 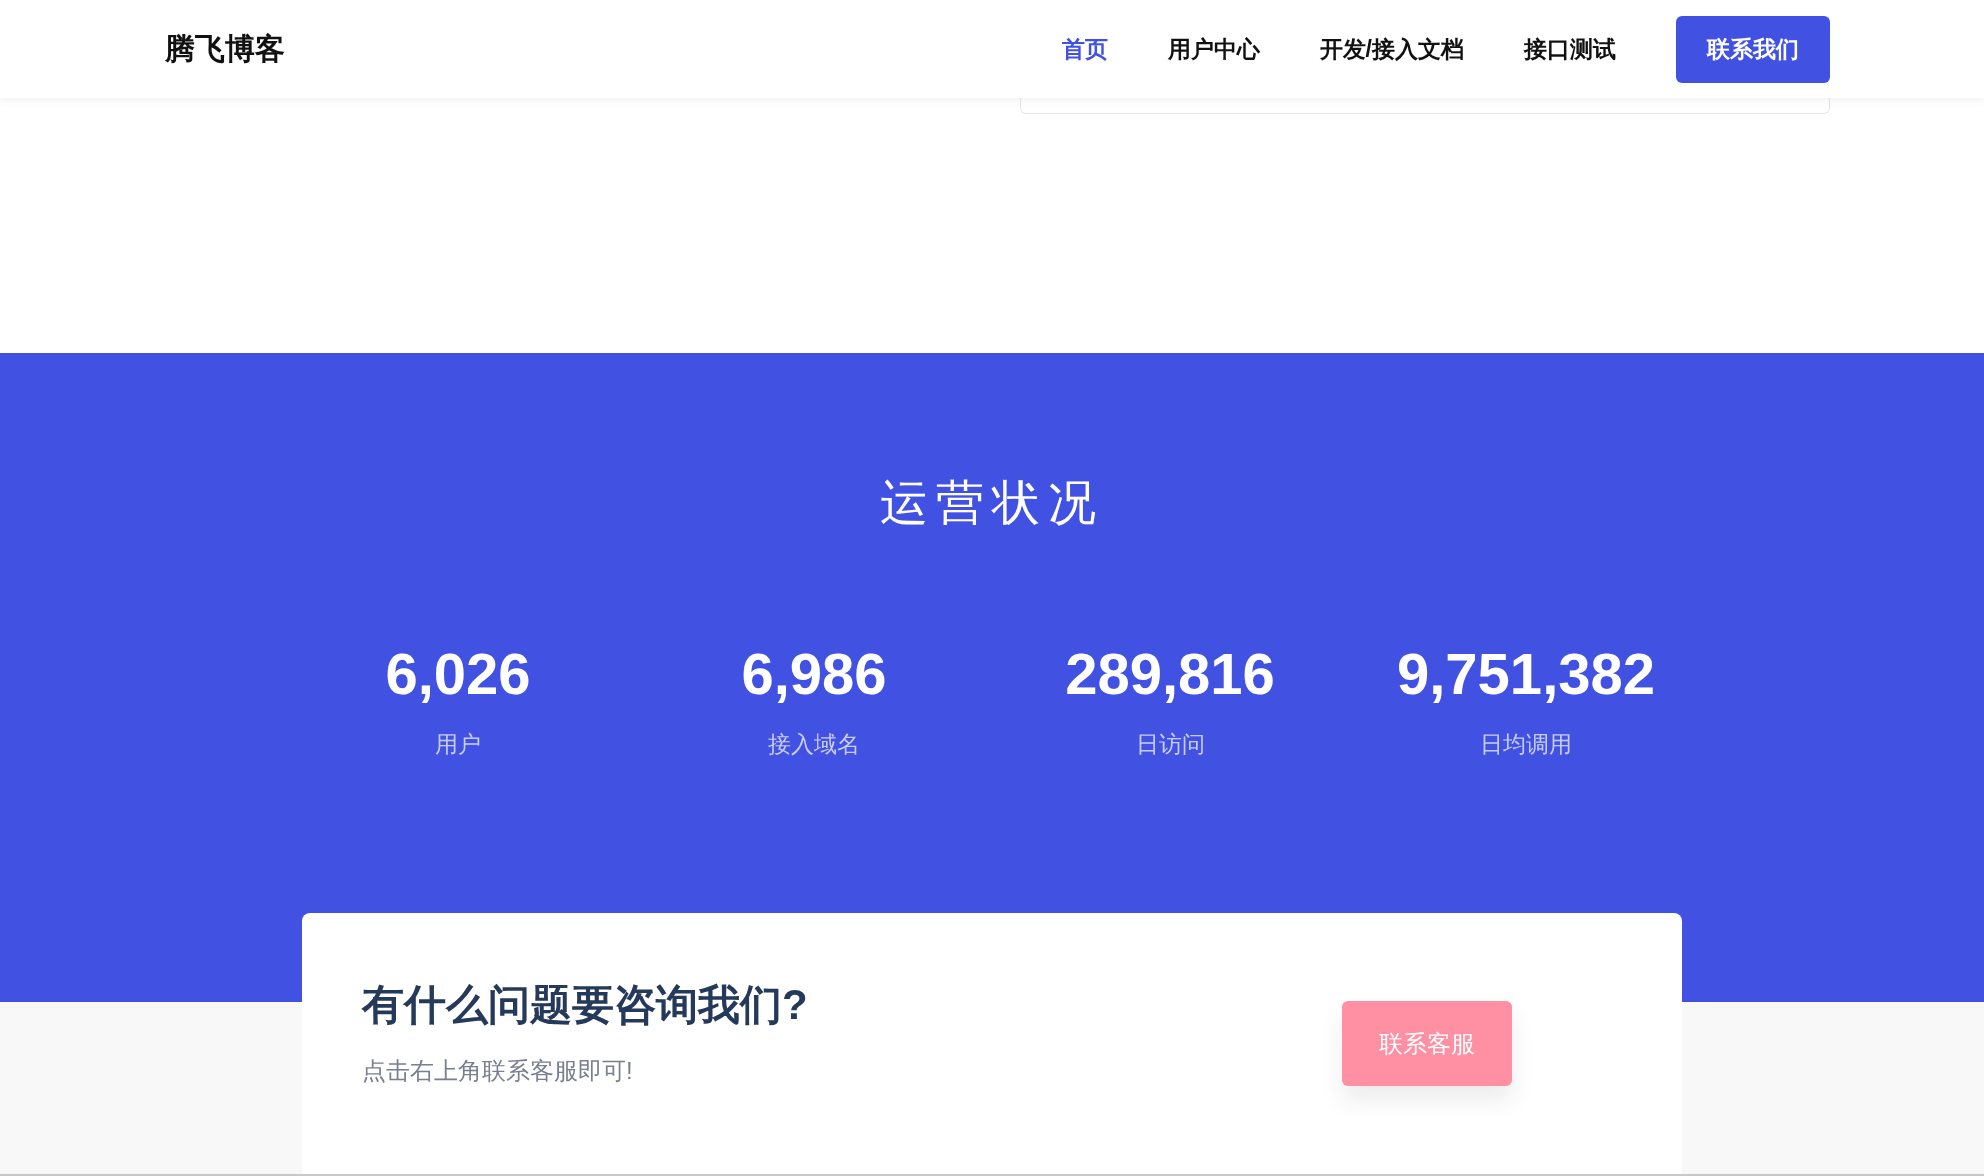 What do you see at coordinates (1391, 49) in the screenshot?
I see `nav-link: 开发/接入文档` at bounding box center [1391, 49].